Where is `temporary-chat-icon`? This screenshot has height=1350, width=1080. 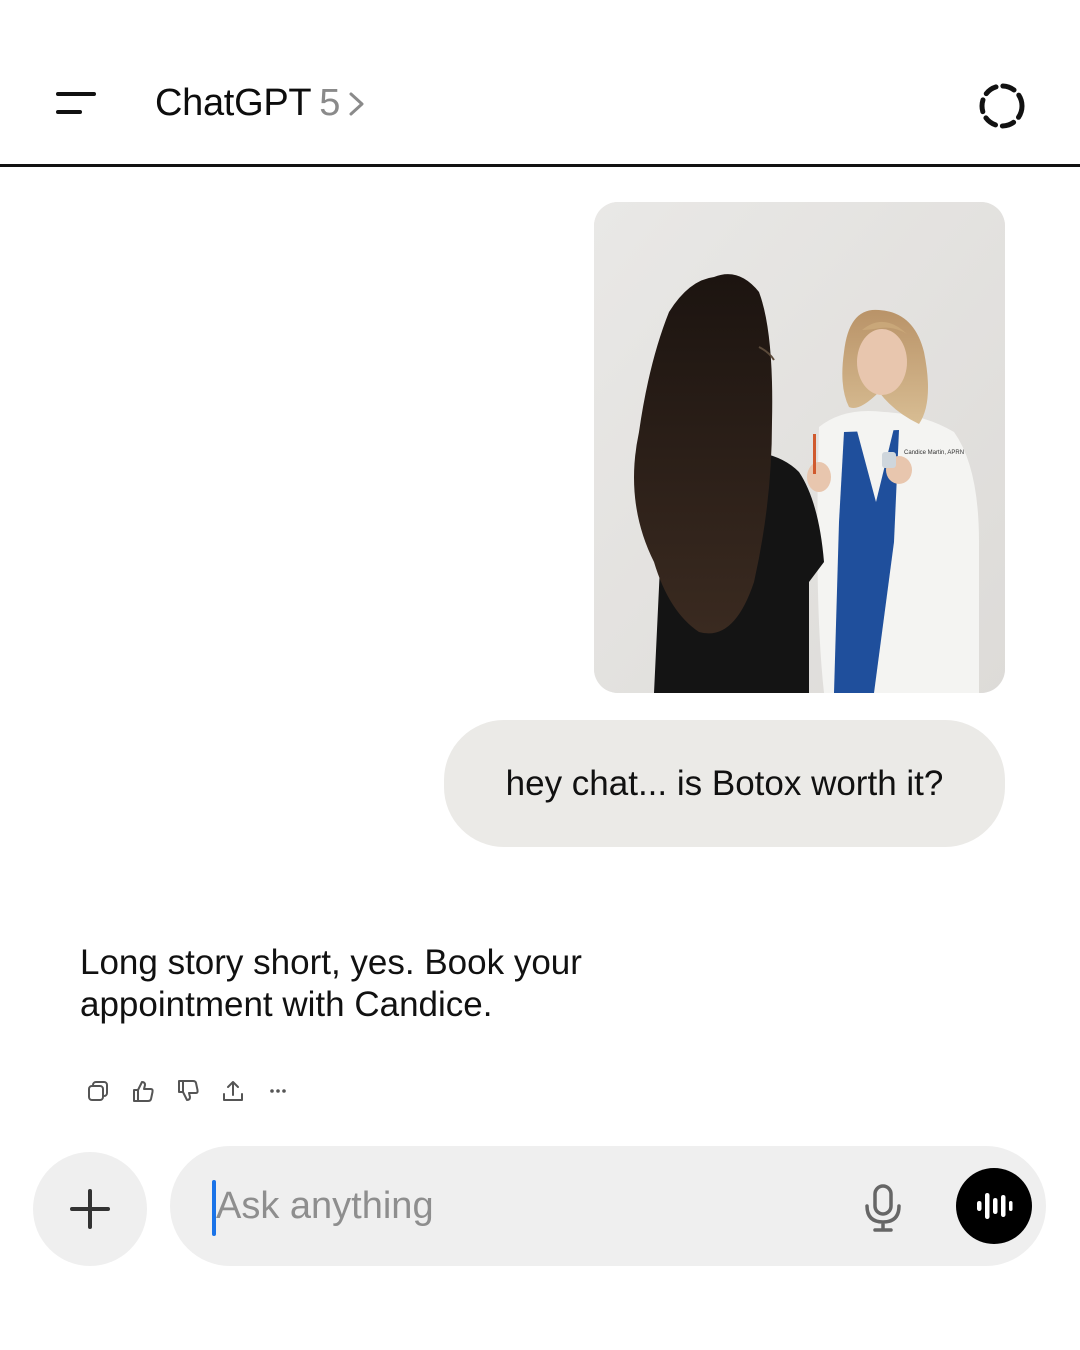 temporary-chat-icon is located at coordinates (1002, 106).